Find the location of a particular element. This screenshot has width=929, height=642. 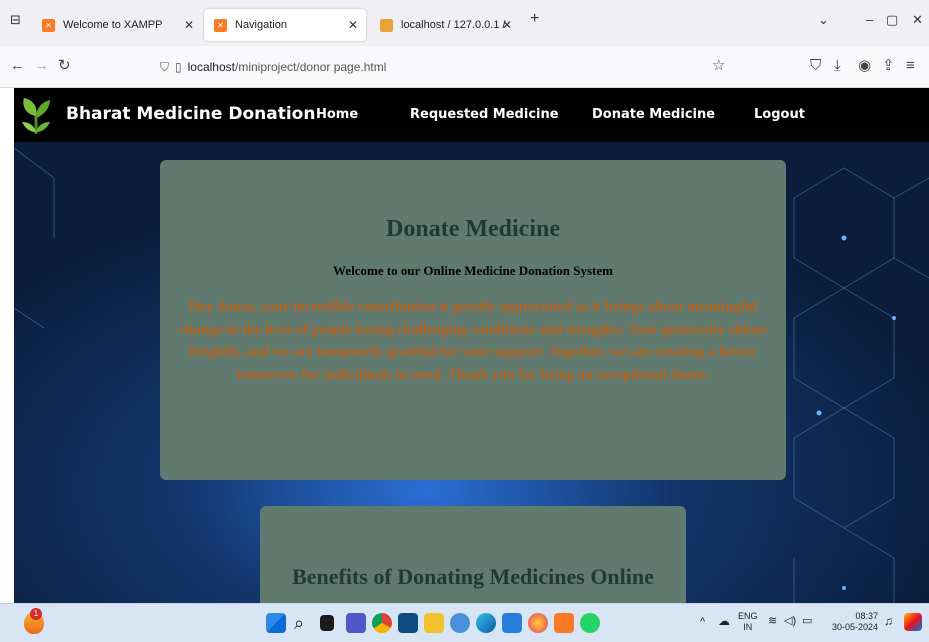

whatsapp-icon is located at coordinates (590, 623).